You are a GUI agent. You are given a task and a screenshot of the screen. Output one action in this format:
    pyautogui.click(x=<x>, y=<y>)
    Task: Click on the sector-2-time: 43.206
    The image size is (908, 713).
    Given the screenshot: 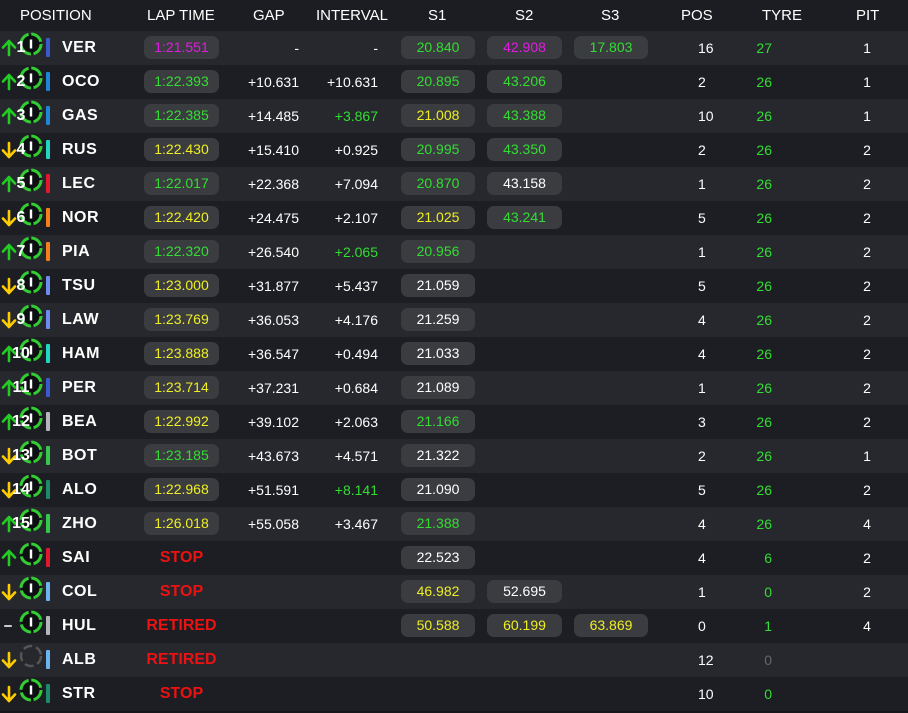 What is the action you would take?
    pyautogui.click(x=524, y=81)
    